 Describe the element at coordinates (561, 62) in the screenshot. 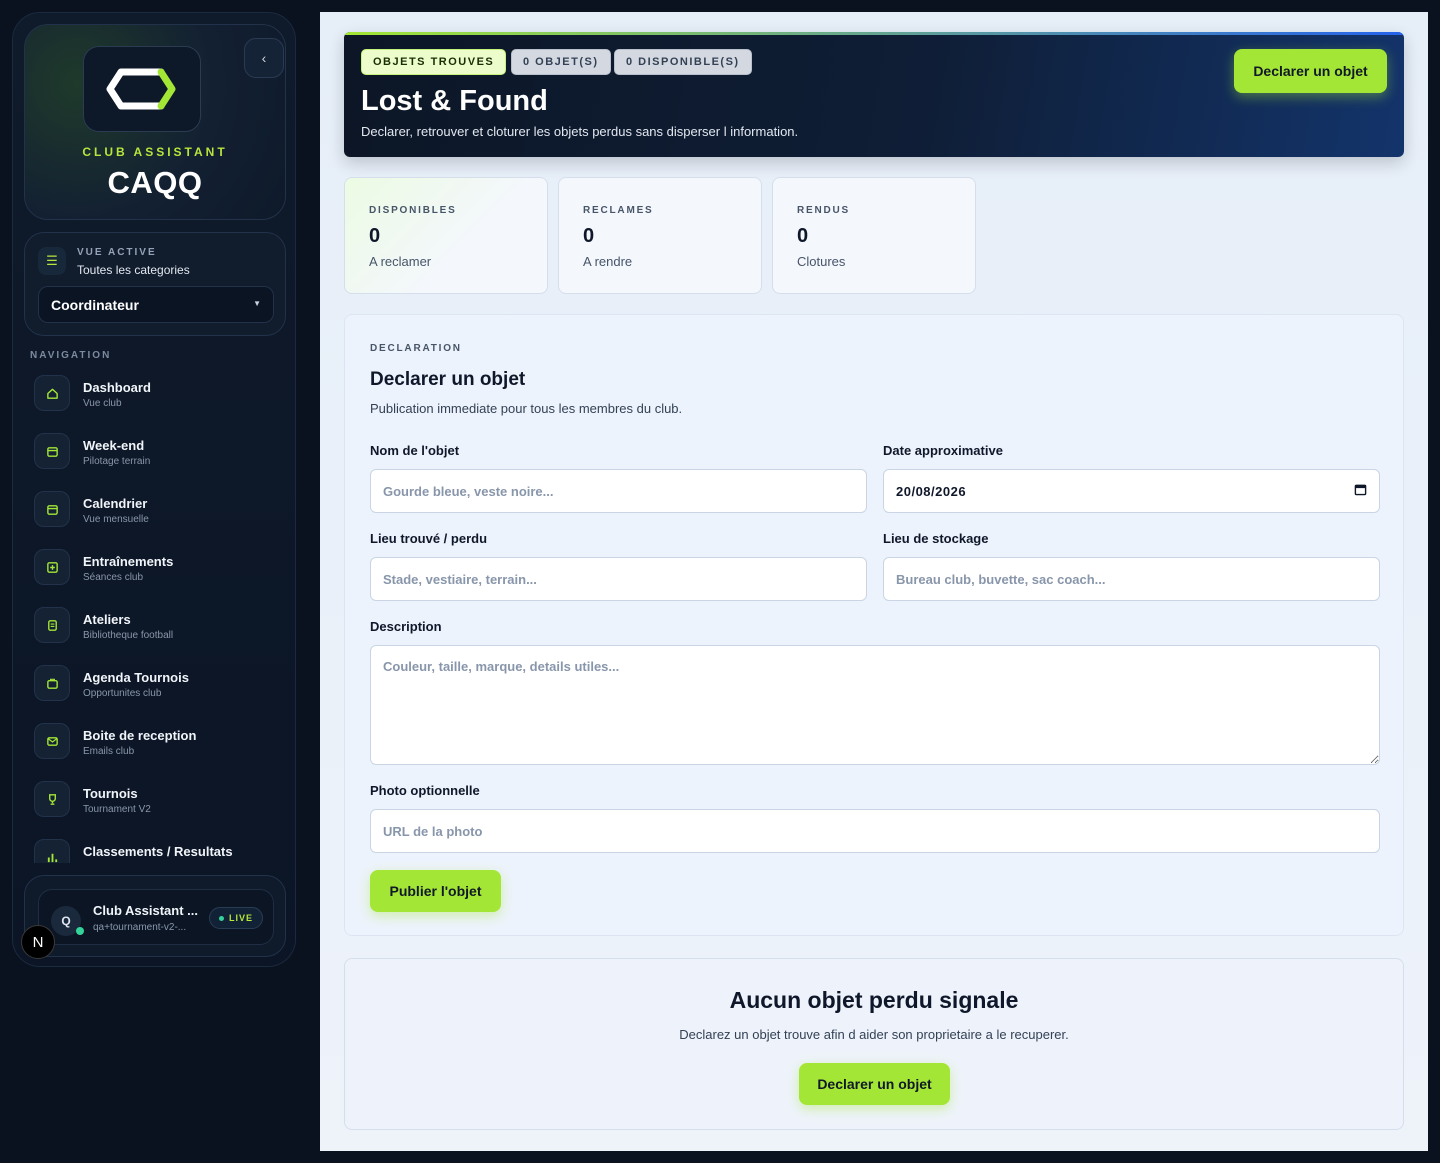

I see `chip-object-count: 0 OBJET(S)` at that location.